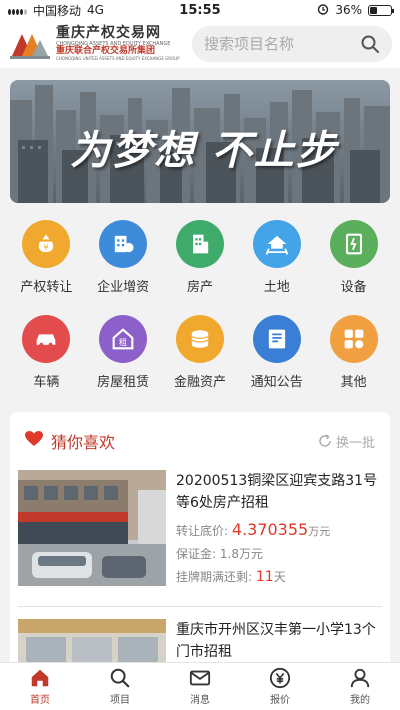 The width and height of the screenshot is (400, 710). What do you see at coordinates (204, 150) in the screenshot?
I see `banner-caption: 为梦想 不止步` at bounding box center [204, 150].